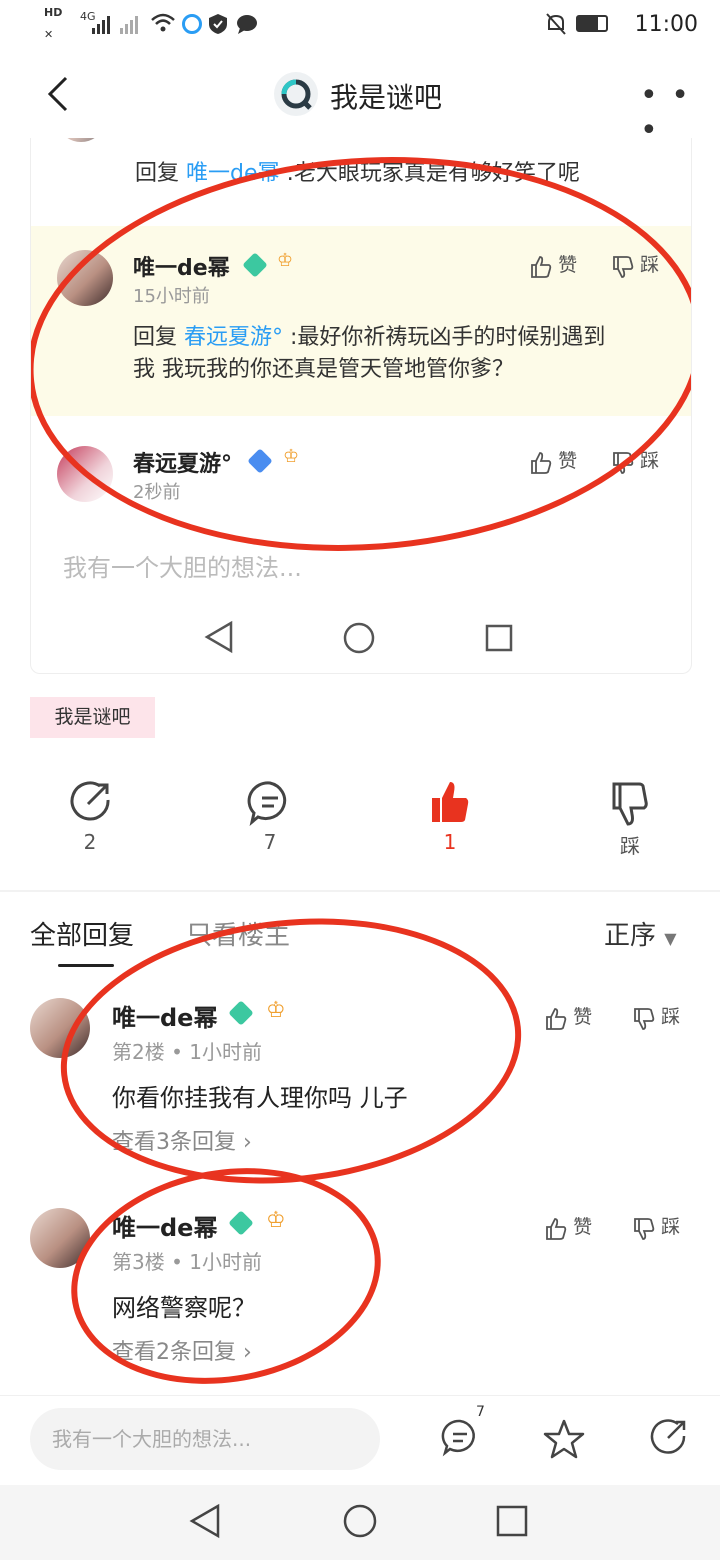 The width and height of the screenshot is (720, 1560). What do you see at coordinates (247, 24) in the screenshot?
I see `chat-icon` at bounding box center [247, 24].